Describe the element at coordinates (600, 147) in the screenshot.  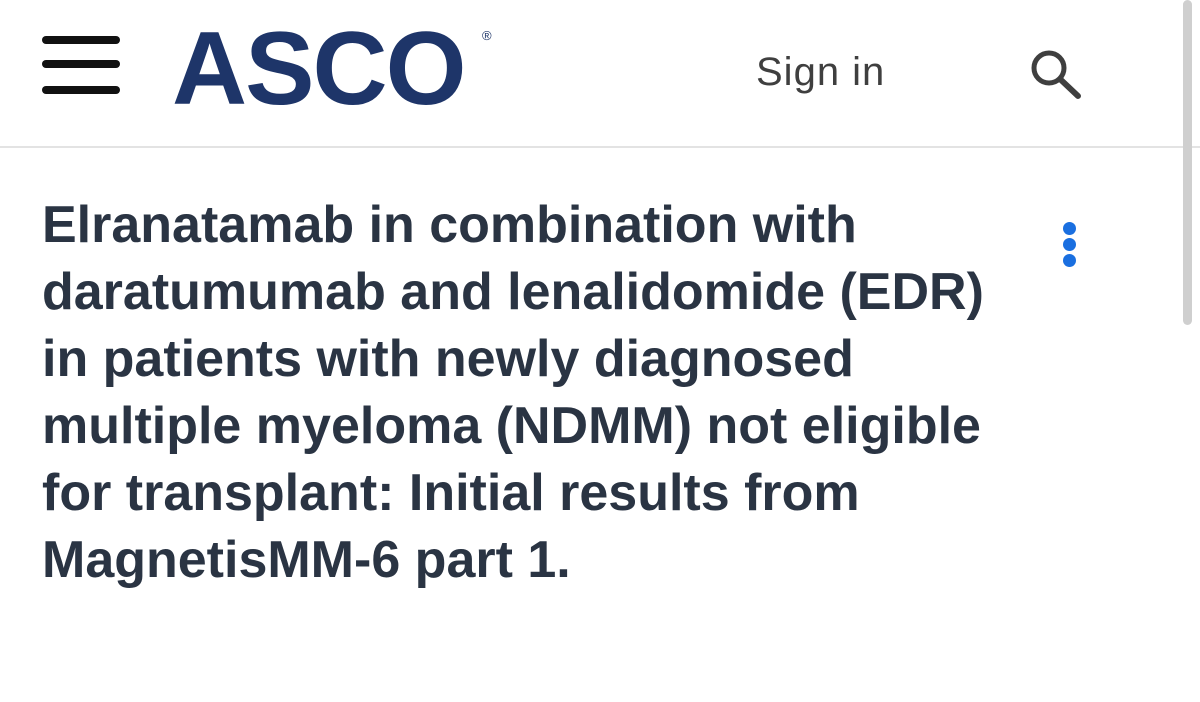
I see `header-divider` at that location.